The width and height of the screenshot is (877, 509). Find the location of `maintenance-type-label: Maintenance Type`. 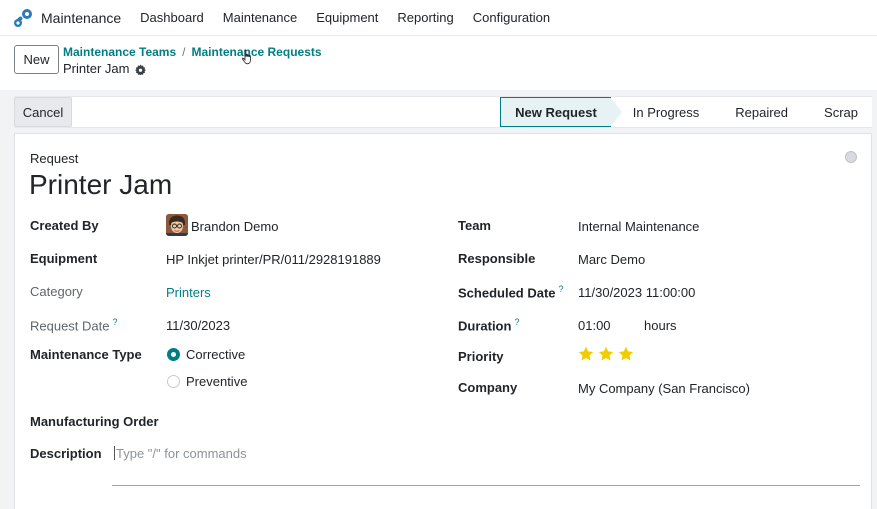

maintenance-type-label: Maintenance Type is located at coordinates (86, 354).